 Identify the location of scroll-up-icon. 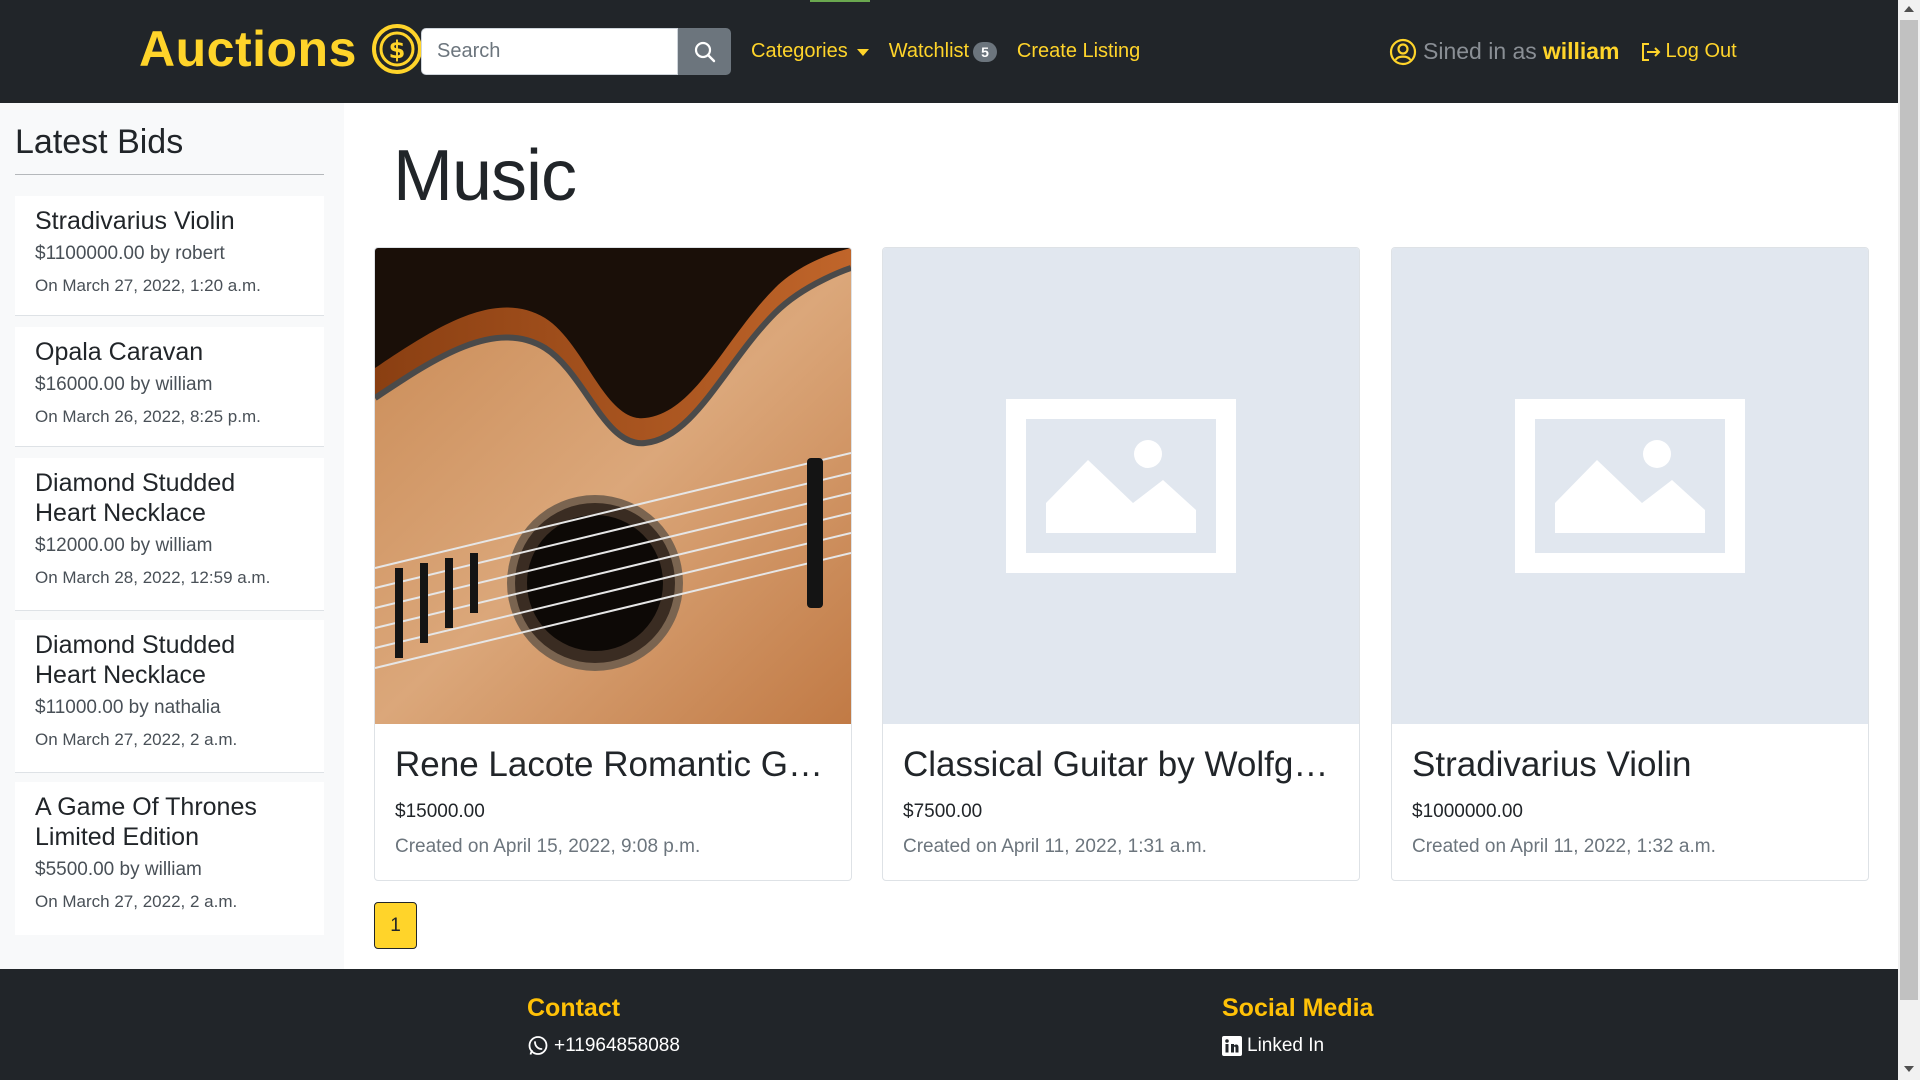
(1909, 9).